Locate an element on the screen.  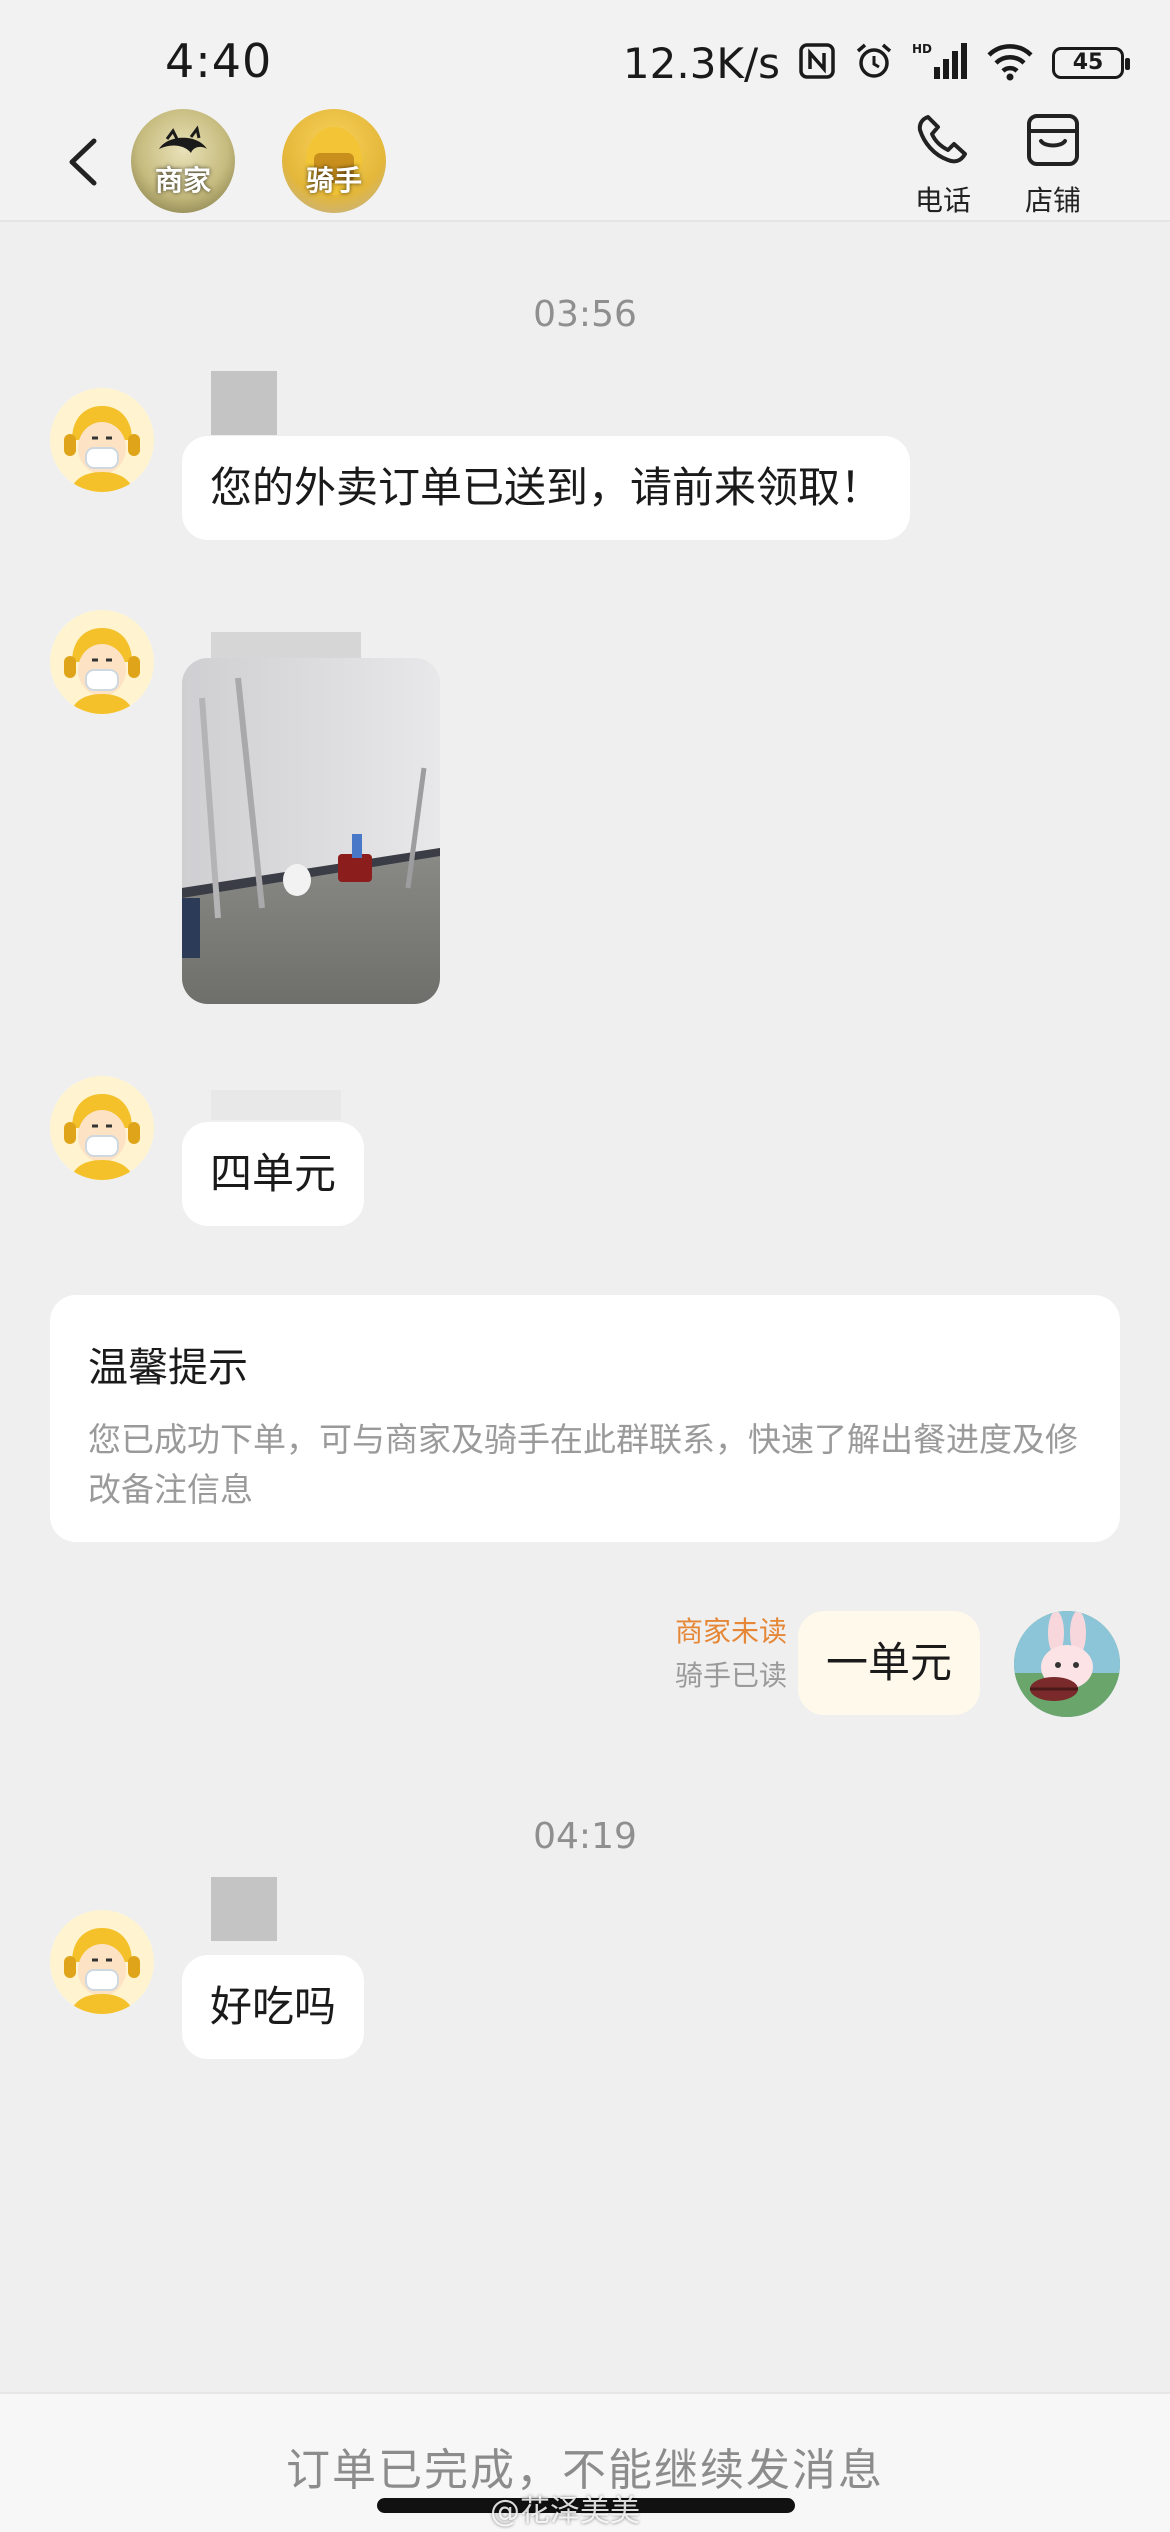
tip-card: 温馨提示 您已成功下单，可与商家及骑手在此群联系，快速了解出餐进度及修改备注信息 is located at coordinates (585, 1418).